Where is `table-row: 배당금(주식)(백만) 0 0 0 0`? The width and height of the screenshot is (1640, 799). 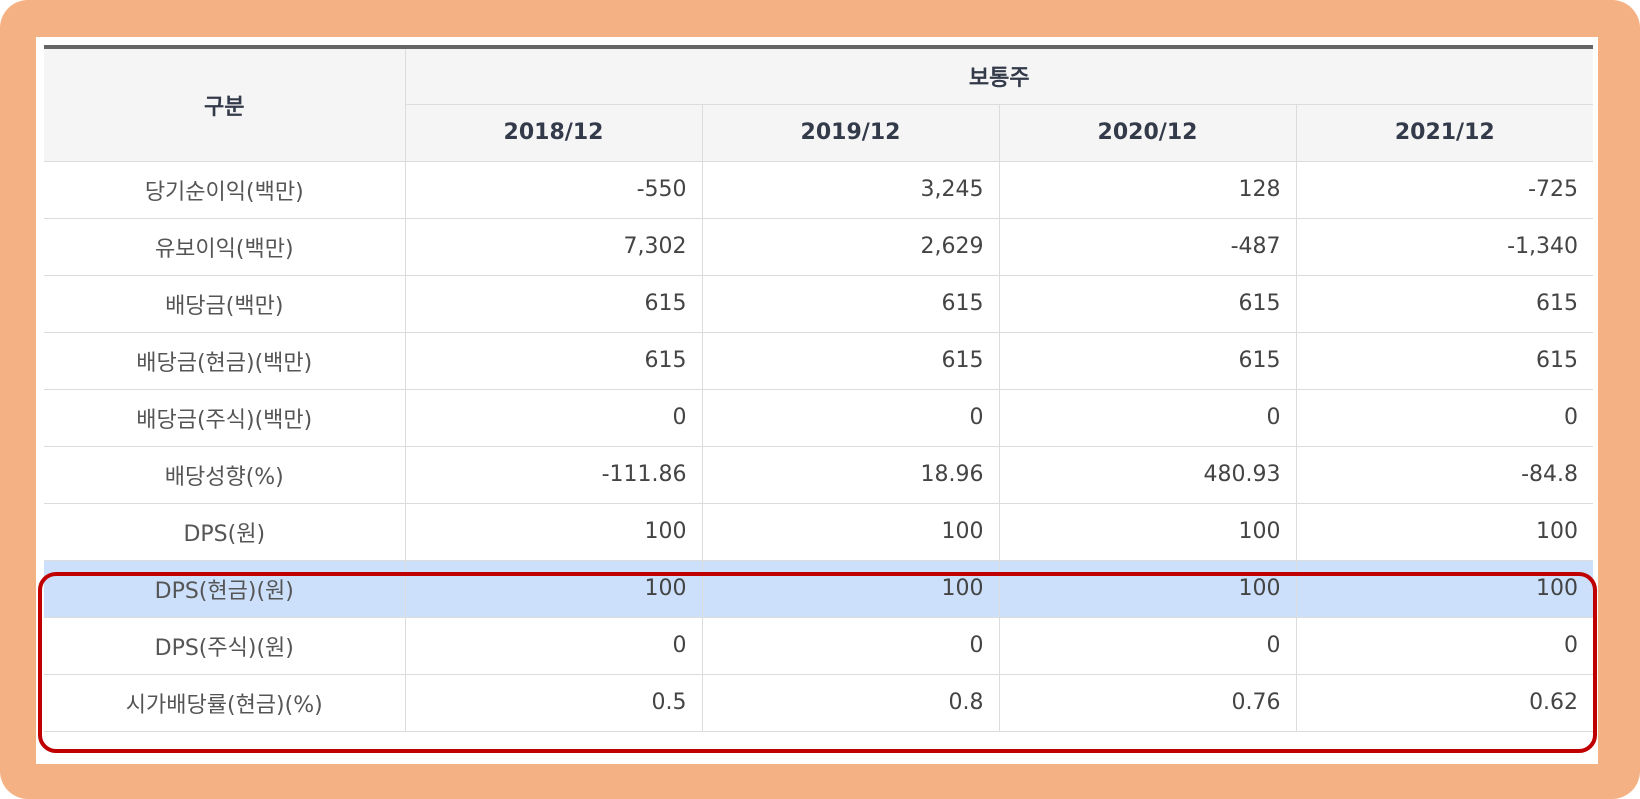
table-row: 배당금(주식)(백만) 0 0 0 0 is located at coordinates (819, 417).